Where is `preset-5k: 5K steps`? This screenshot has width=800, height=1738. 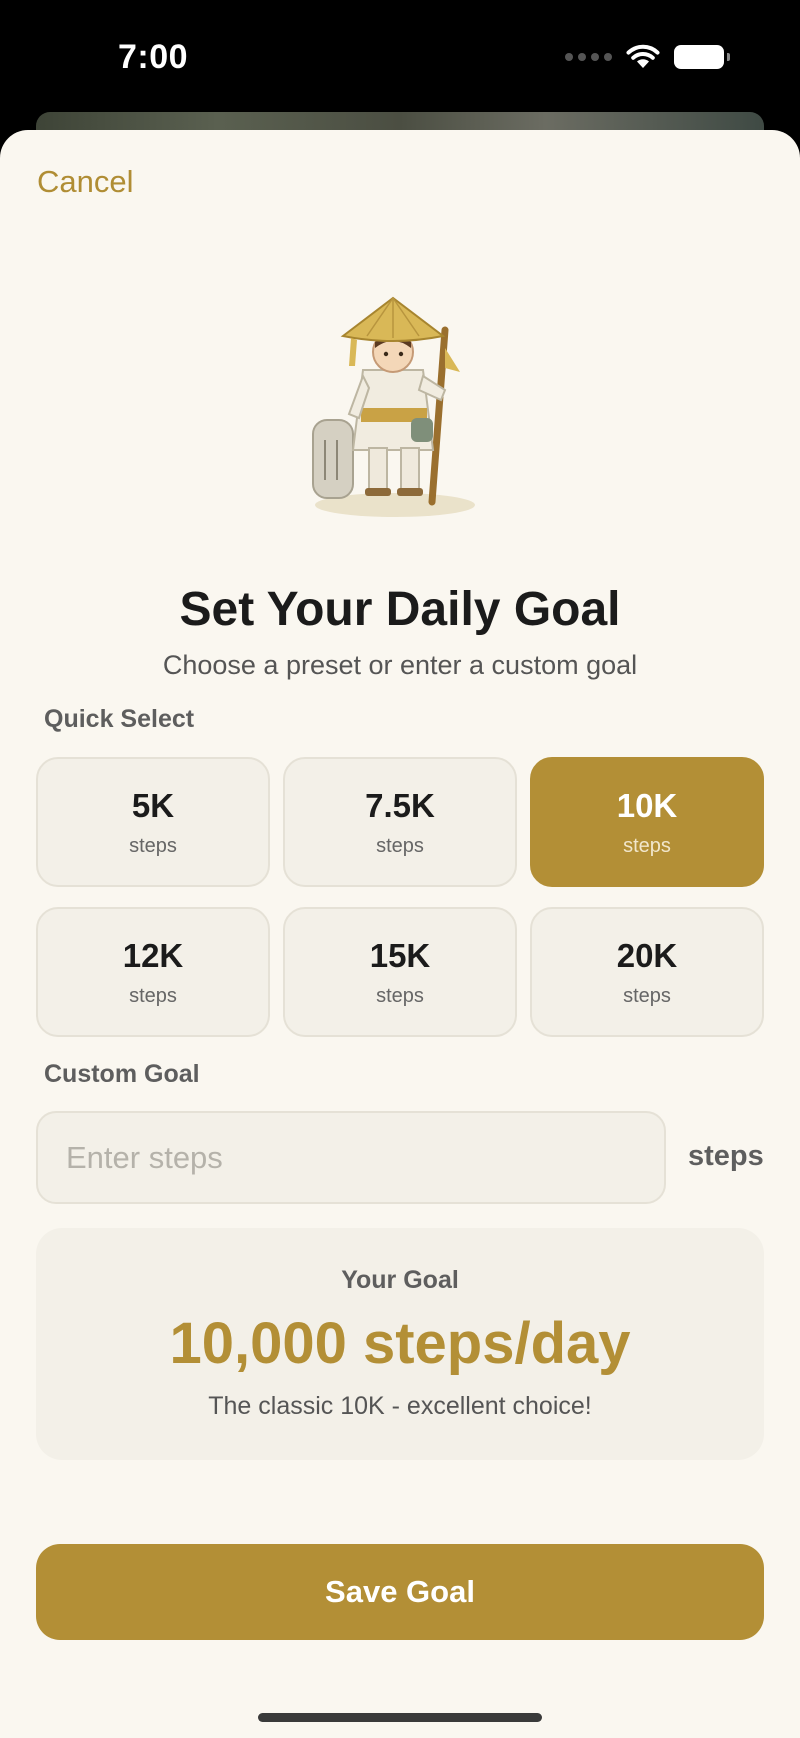
preset-5k: 5K steps is located at coordinates (153, 822).